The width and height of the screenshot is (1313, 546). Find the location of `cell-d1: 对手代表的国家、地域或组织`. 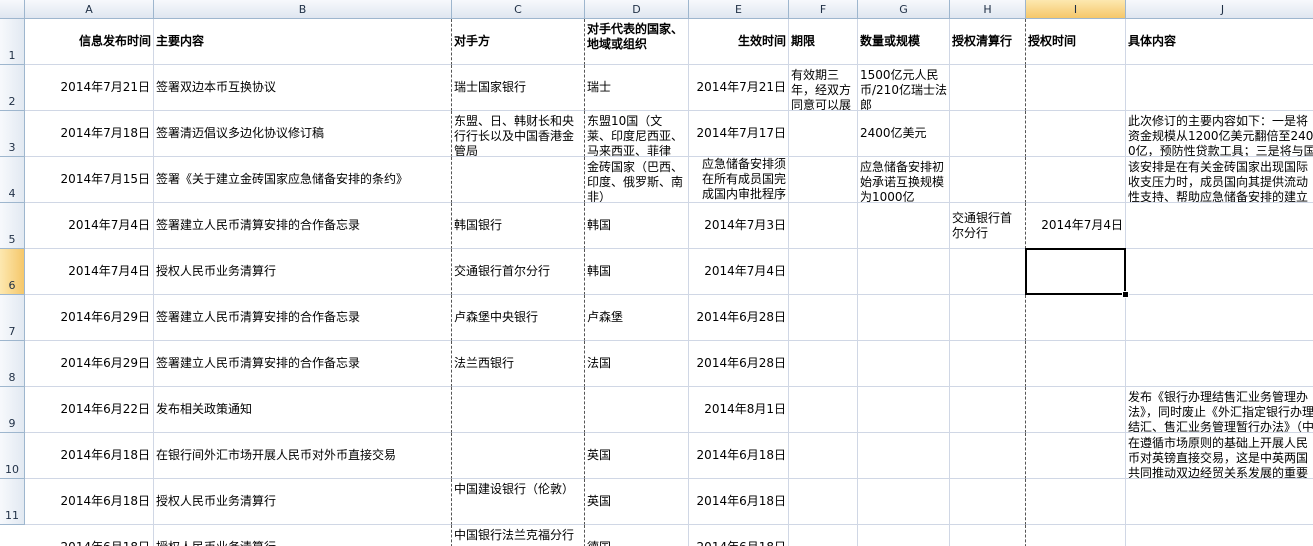

cell-d1: 对手代表的国家、地域或组织 is located at coordinates (637, 42).